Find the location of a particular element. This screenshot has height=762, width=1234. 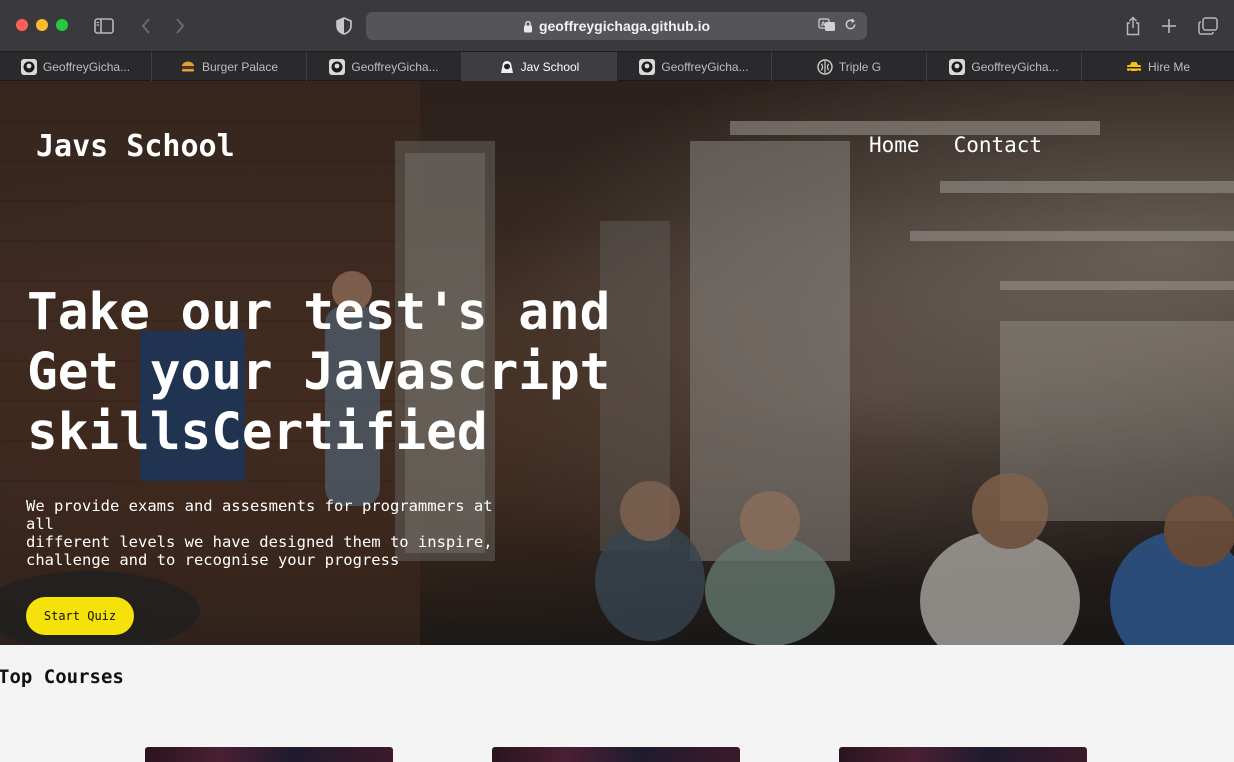

taxi-icon is located at coordinates (1134, 67).